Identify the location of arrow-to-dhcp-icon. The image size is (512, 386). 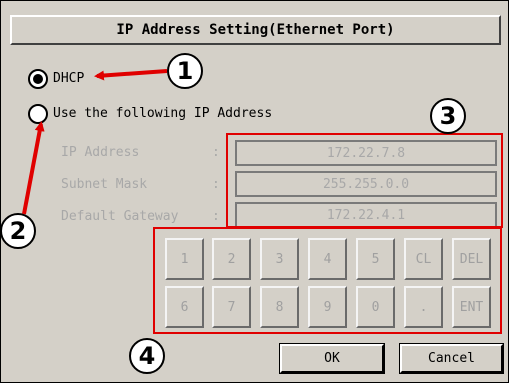
(131, 75).